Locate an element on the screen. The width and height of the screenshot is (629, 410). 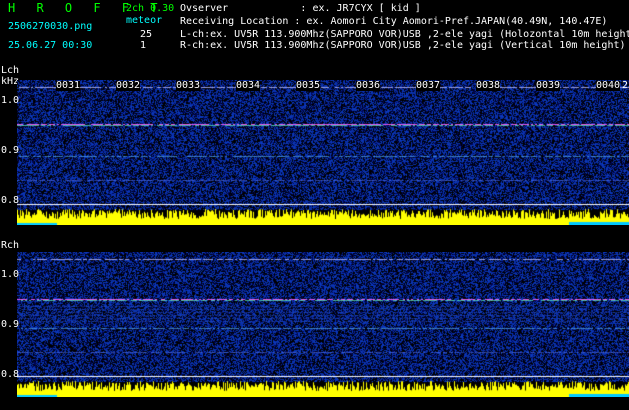
lch-tick-0-9: 0.9 is located at coordinates (10, 150).